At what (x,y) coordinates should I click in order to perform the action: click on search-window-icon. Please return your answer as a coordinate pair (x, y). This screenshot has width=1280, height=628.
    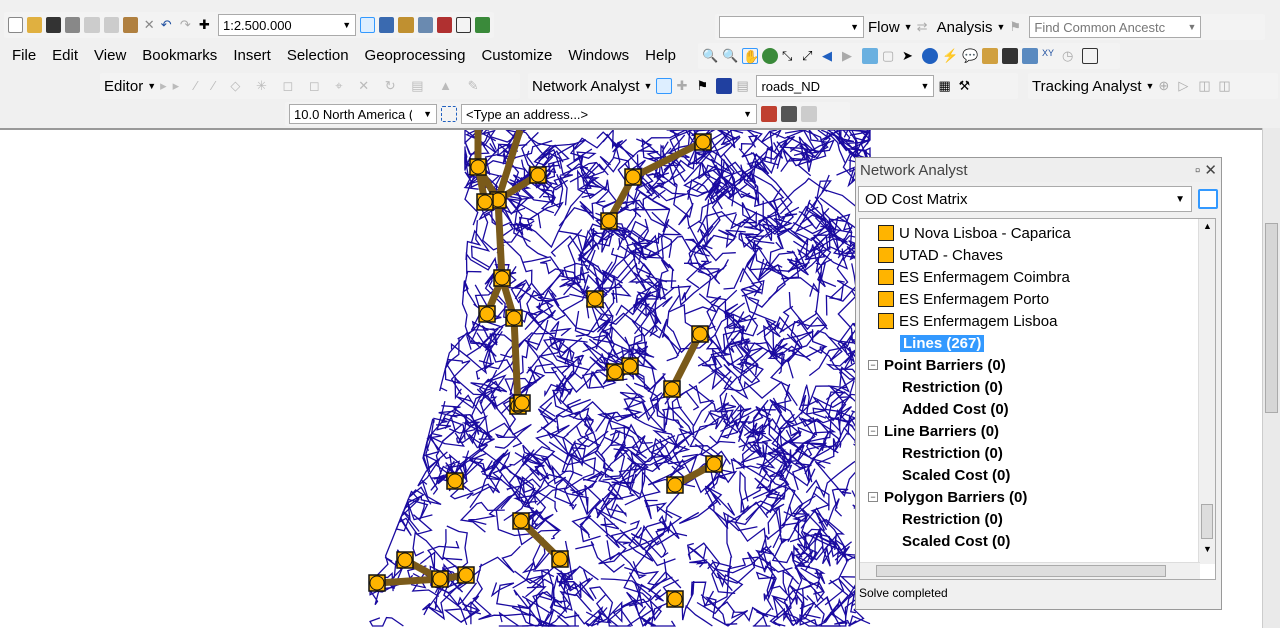
    Looking at the image, I should click on (425, 25).